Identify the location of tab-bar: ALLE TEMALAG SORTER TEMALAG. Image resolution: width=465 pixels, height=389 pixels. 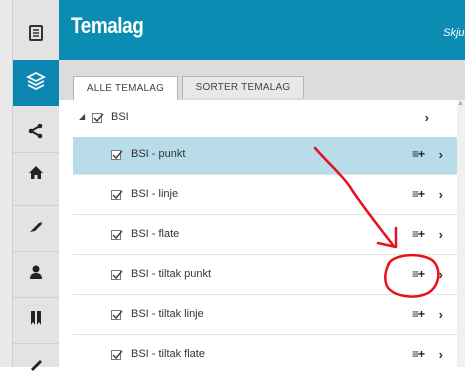
(262, 80).